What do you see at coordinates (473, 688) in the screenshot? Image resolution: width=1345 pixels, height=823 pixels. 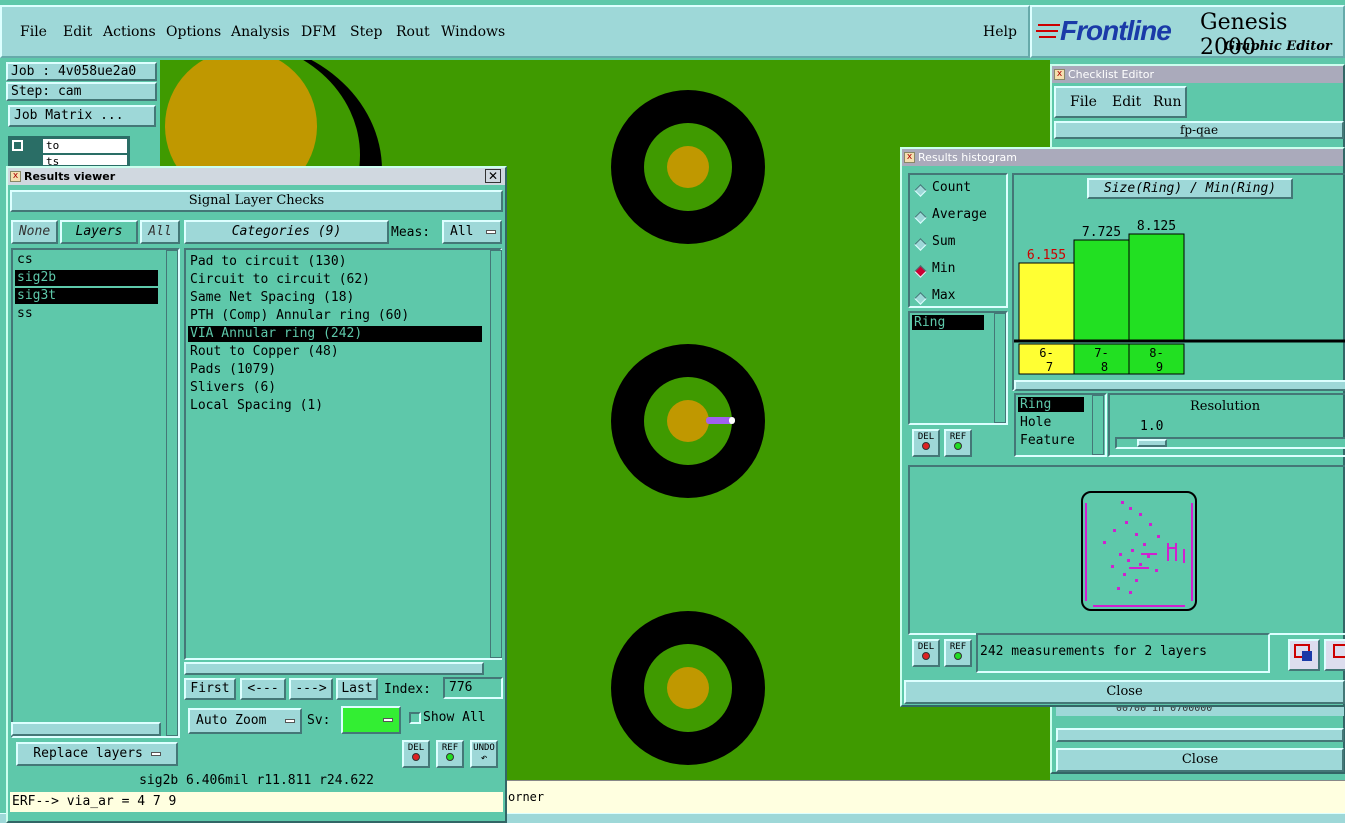 I see `index-input: 776` at bounding box center [473, 688].